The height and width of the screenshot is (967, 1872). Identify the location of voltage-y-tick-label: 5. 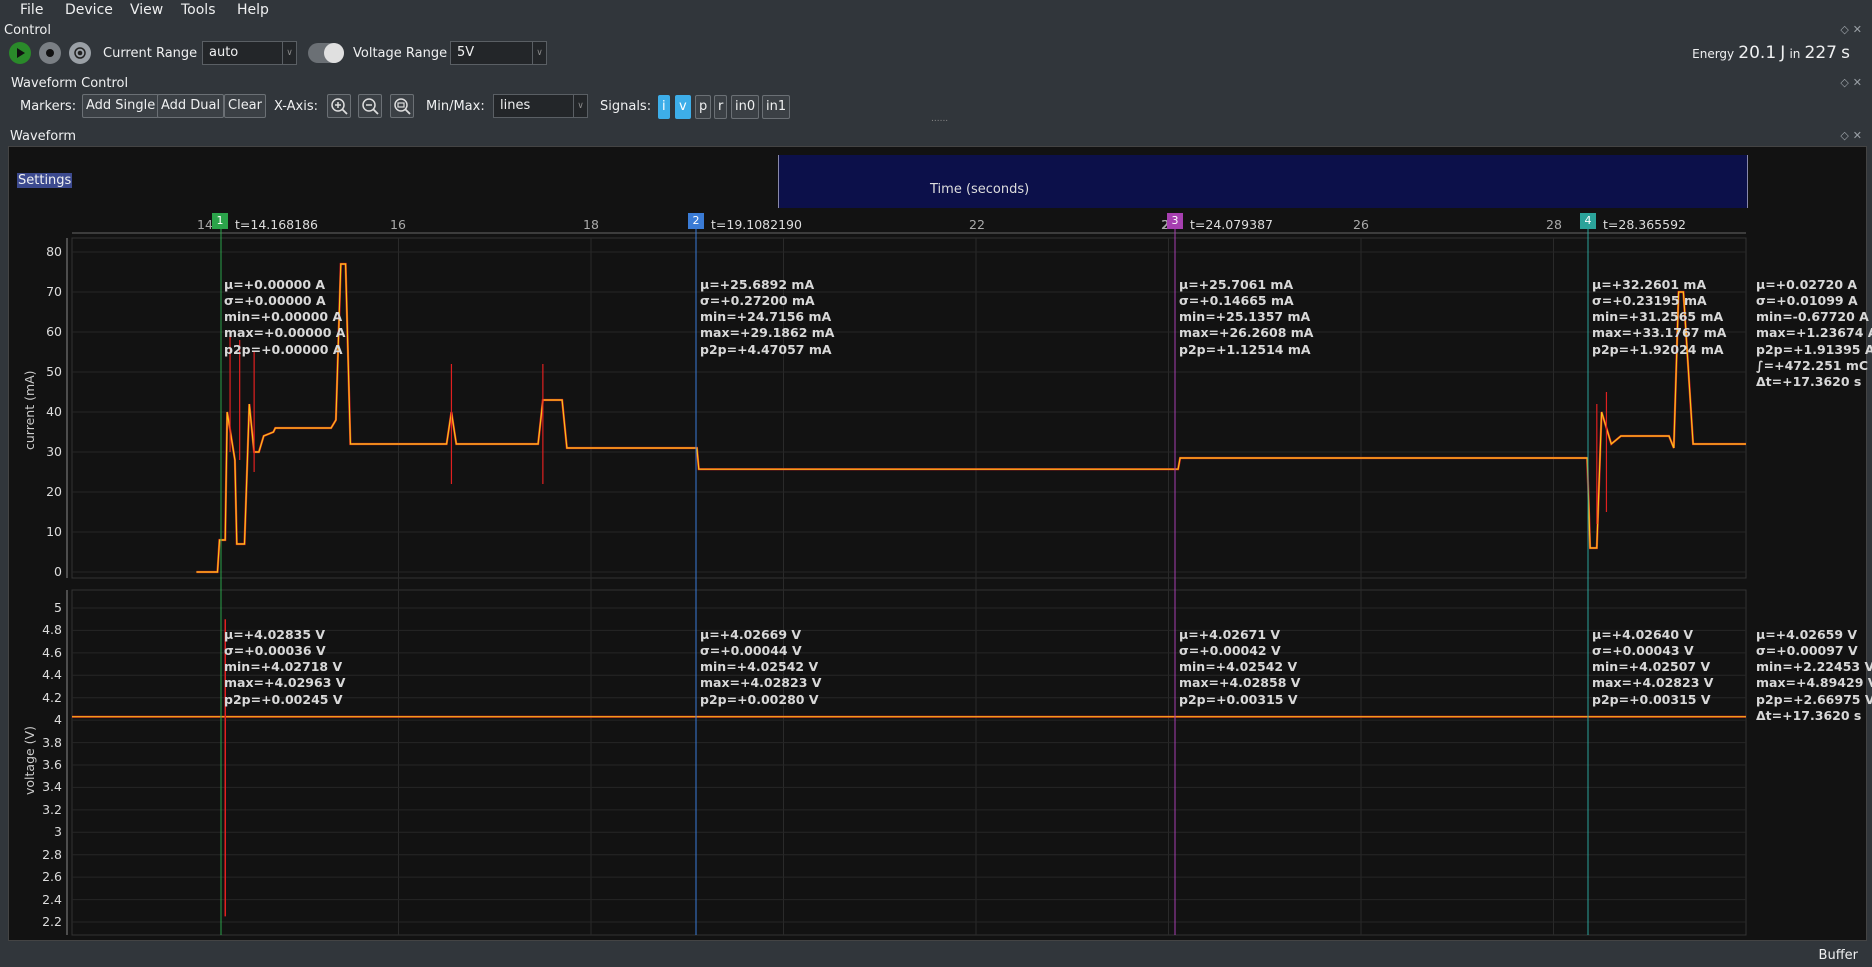
(58, 607).